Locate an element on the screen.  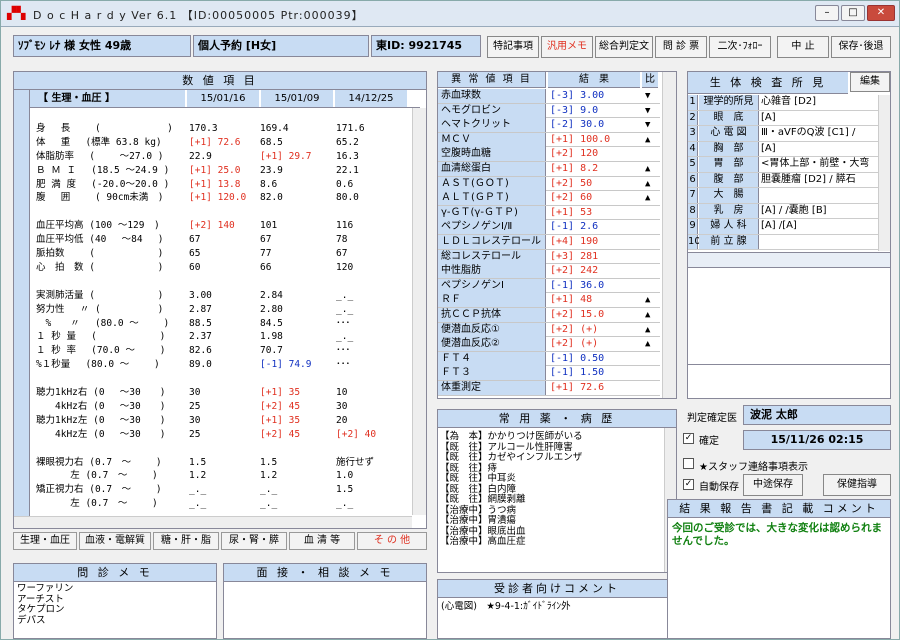
values-hscroll is located at coordinates (213, 522).